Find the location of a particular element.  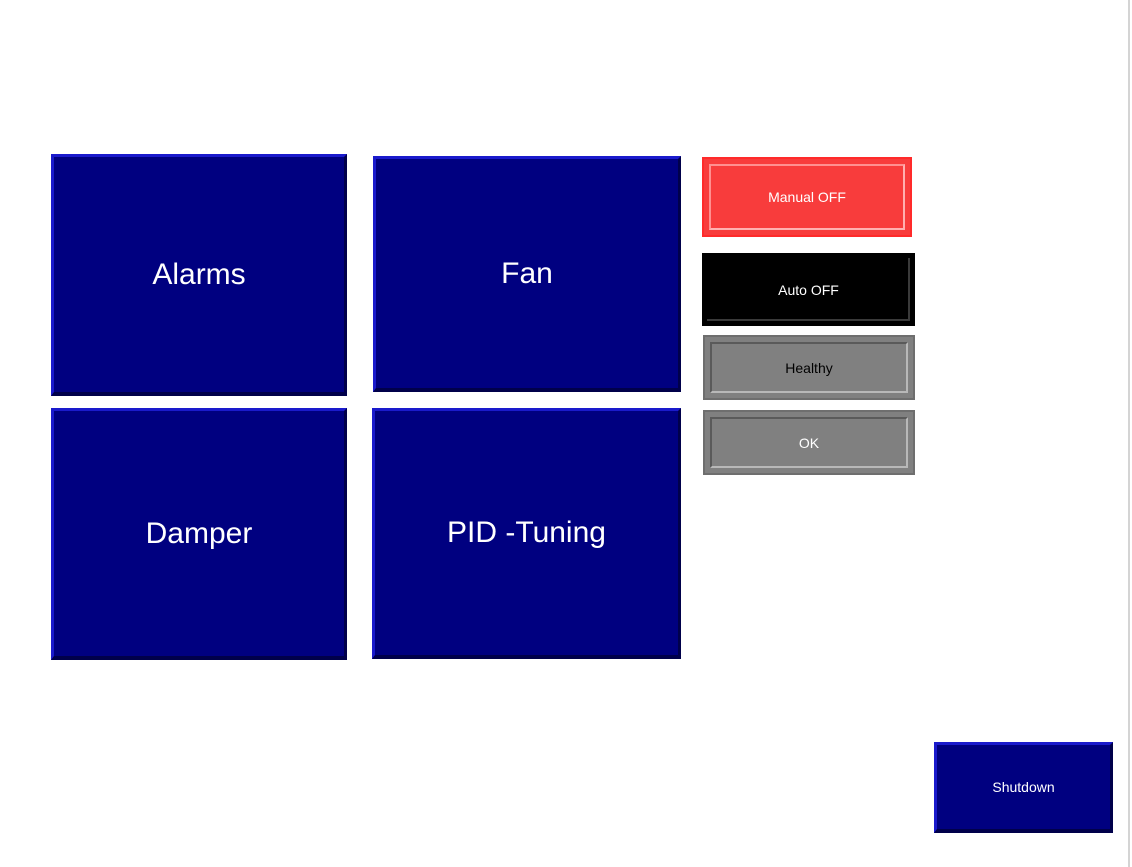

alarms-button: Alarms is located at coordinates (199, 275).